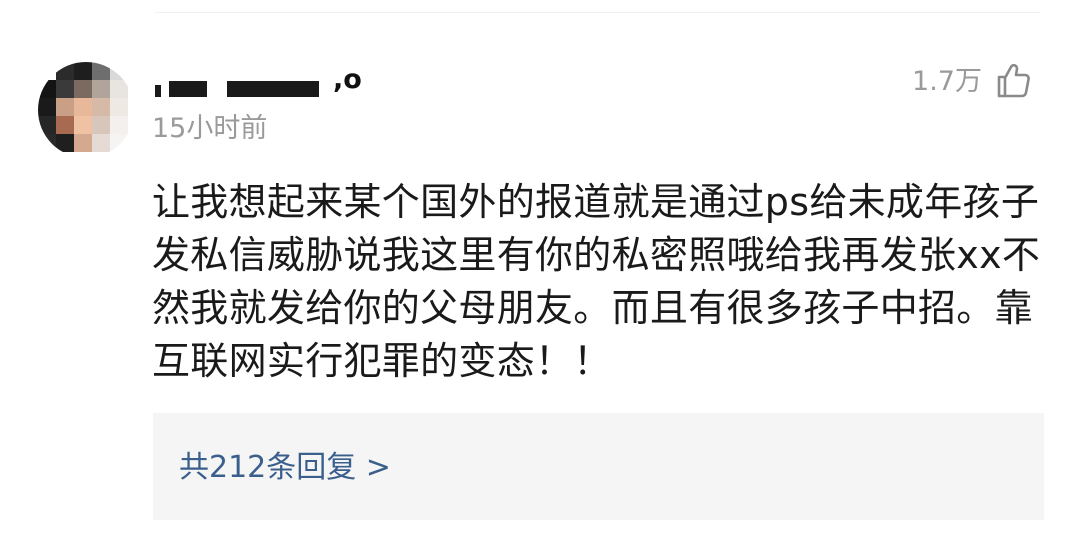 The image size is (1080, 545). What do you see at coordinates (285, 468) in the screenshot?
I see `view-replies-link: 共212条回复 >` at bounding box center [285, 468].